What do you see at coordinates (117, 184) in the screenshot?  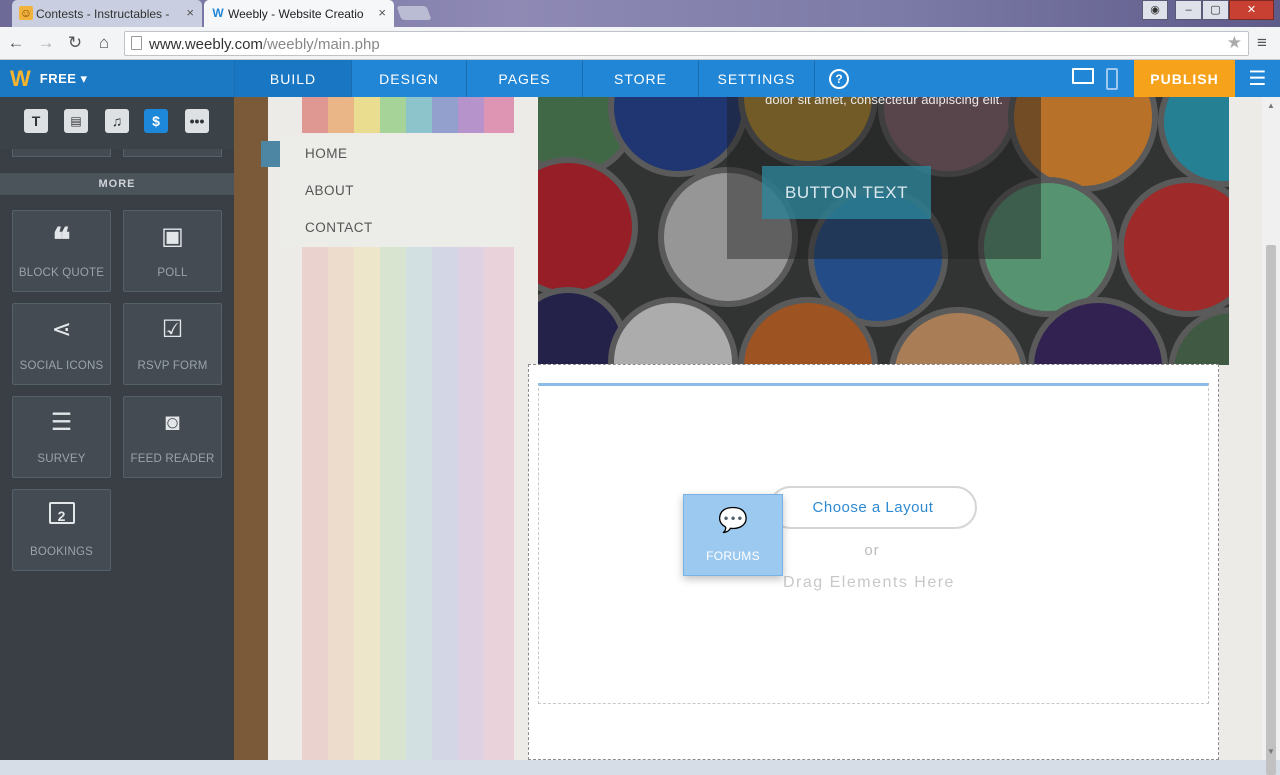 I see `more-section-header: MORE` at bounding box center [117, 184].